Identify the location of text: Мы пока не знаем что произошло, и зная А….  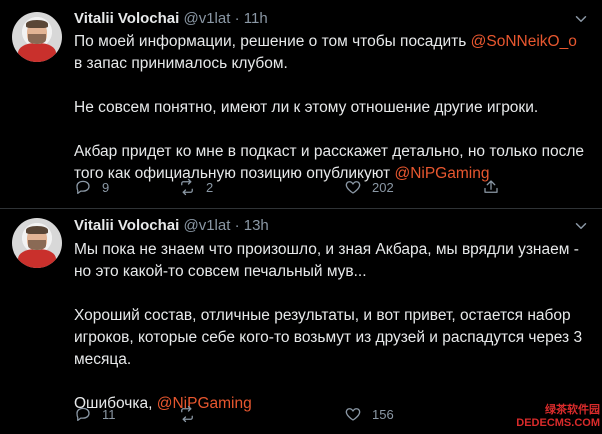
(326, 260).